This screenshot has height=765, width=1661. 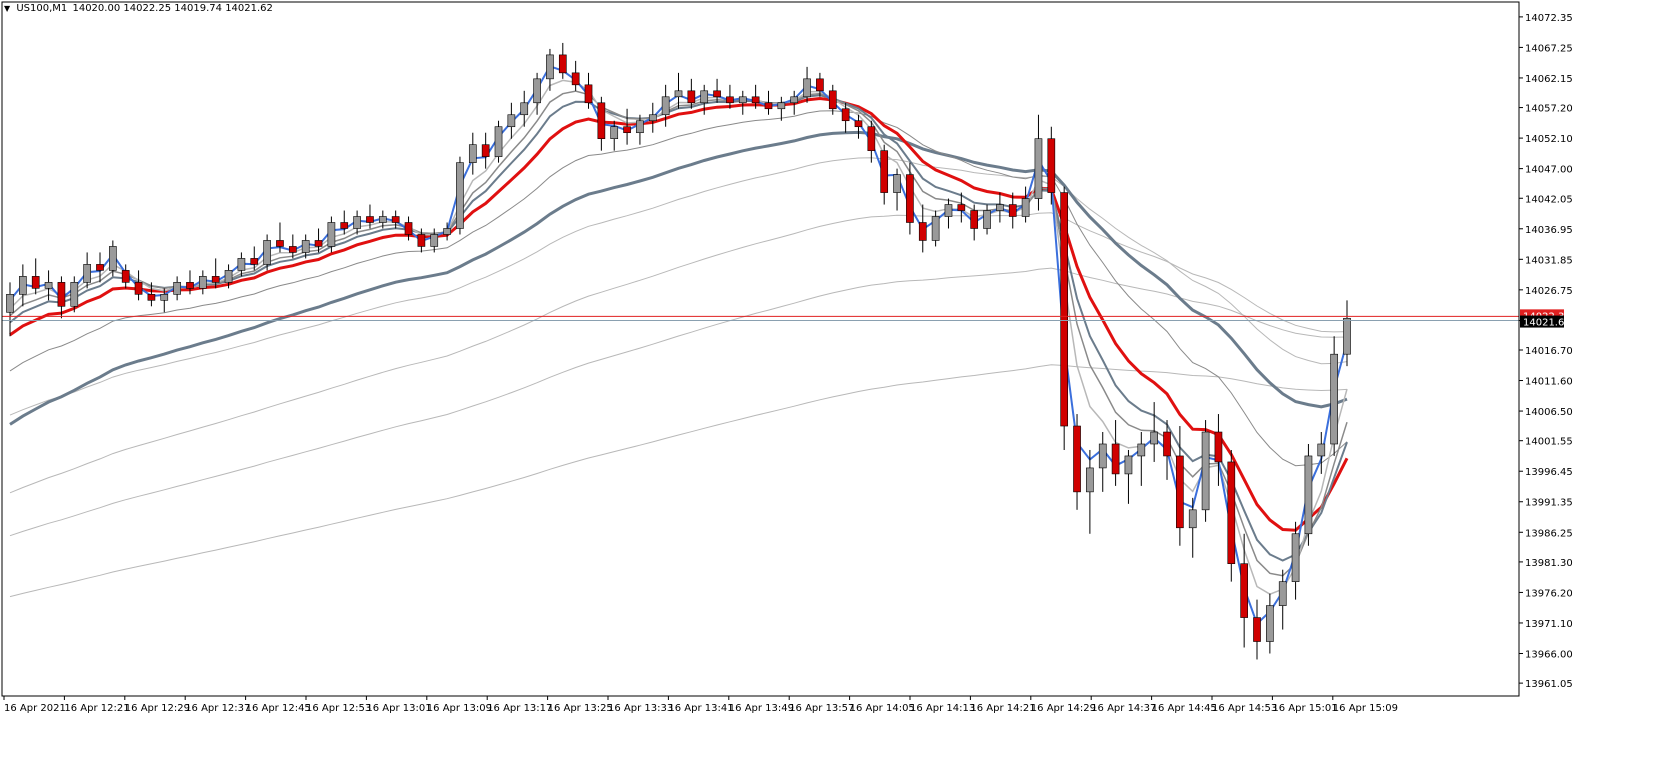 I want to click on price-axis-label: 13971.10, so click(x=1549, y=624).